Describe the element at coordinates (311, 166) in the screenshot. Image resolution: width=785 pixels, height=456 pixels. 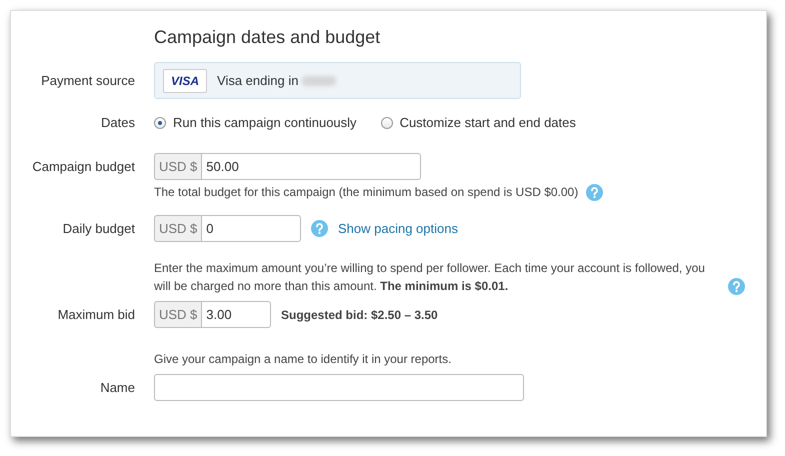
I see `amount-input: 50.00` at that location.